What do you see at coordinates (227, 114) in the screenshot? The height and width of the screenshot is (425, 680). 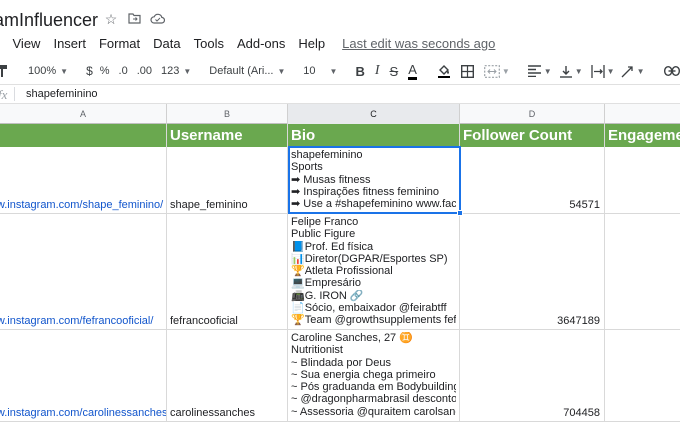 I see `column-header-b: B` at bounding box center [227, 114].